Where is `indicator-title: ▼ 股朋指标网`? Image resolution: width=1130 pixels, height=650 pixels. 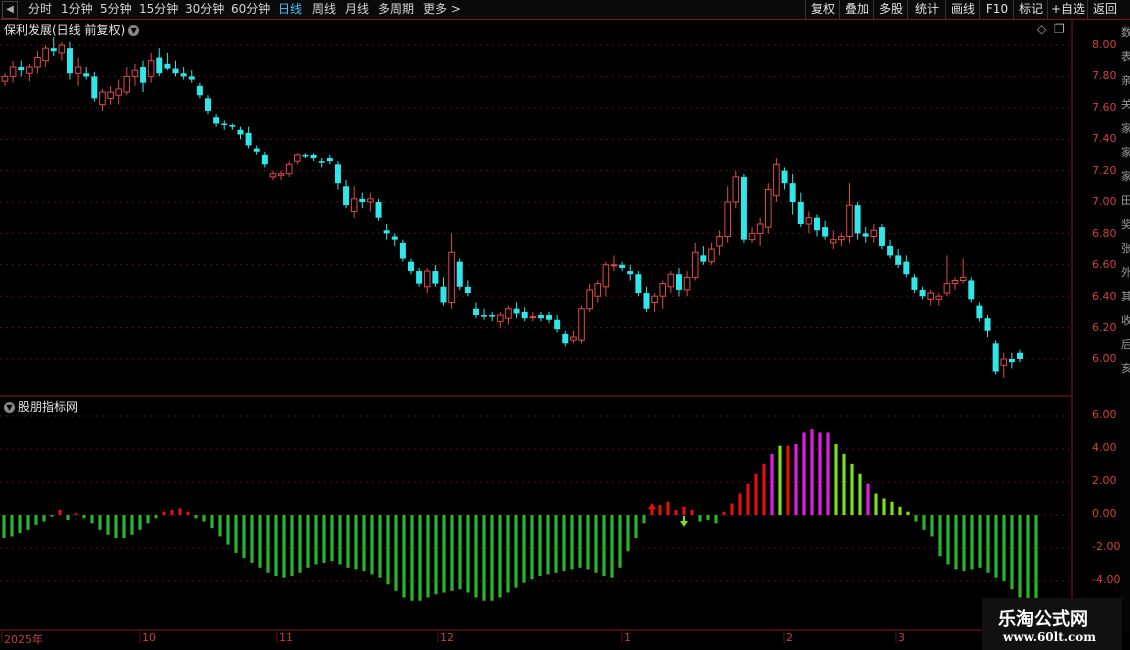 indicator-title: ▼ 股朋指标网 is located at coordinates (41, 406).